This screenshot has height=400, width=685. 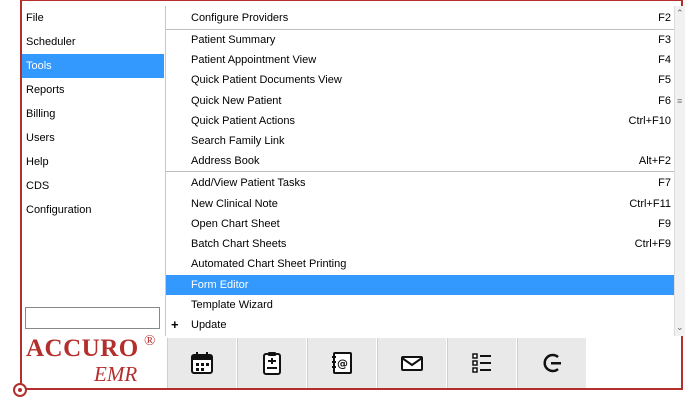 I want to click on submenu-item-shortcut: F6, so click(x=664, y=101).